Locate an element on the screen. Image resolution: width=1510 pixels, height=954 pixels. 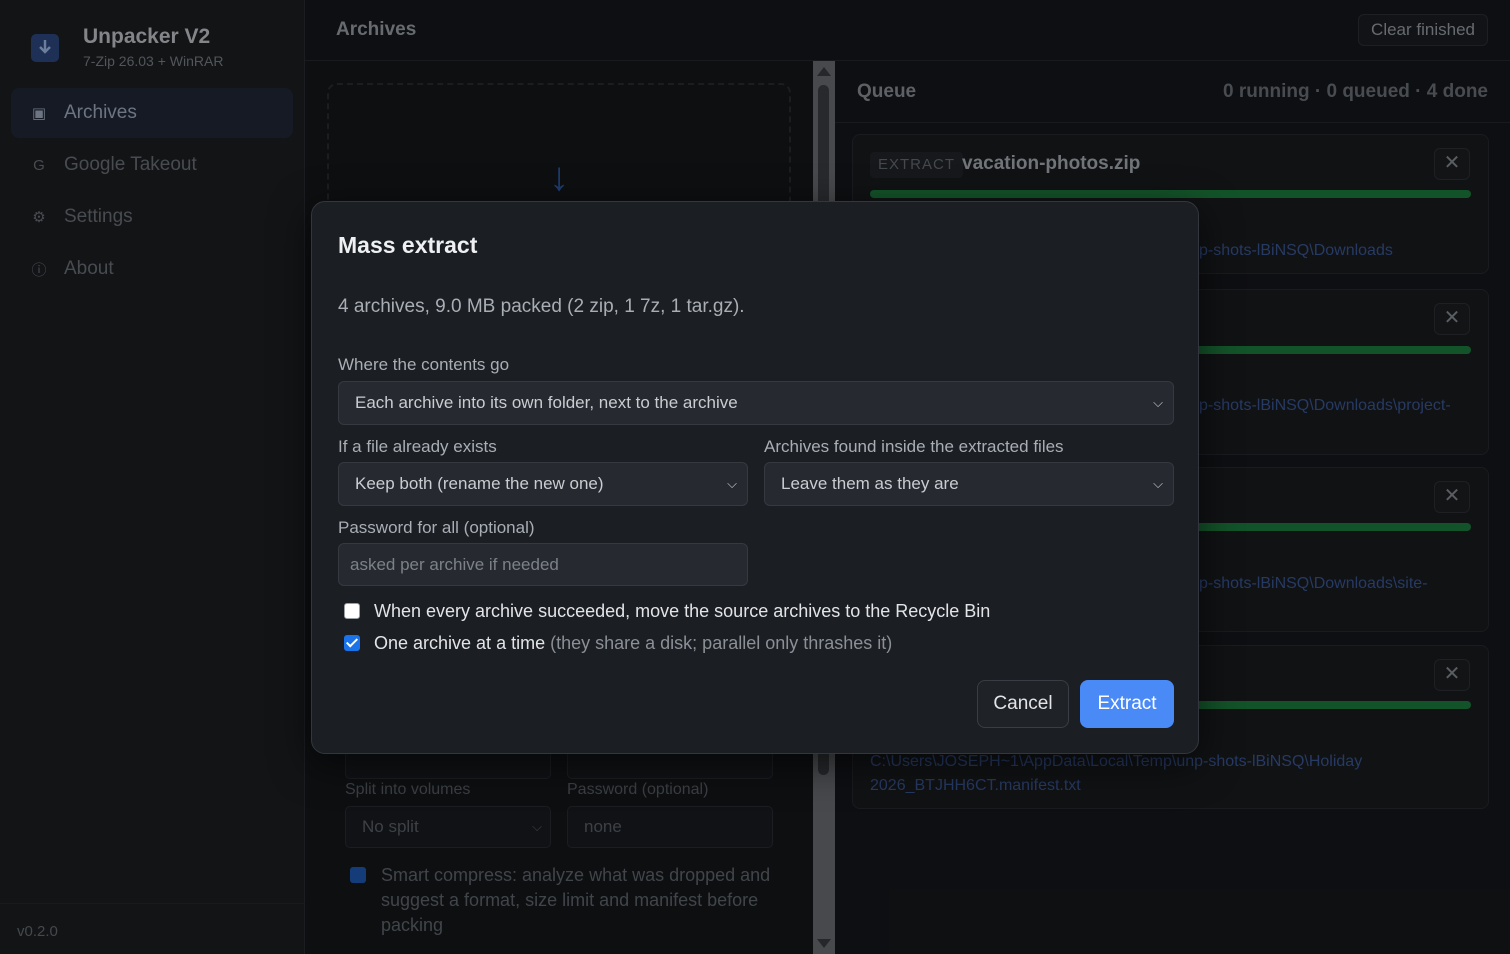
password-all-placeholder: asked per archive if needed is located at coordinates (454, 564).